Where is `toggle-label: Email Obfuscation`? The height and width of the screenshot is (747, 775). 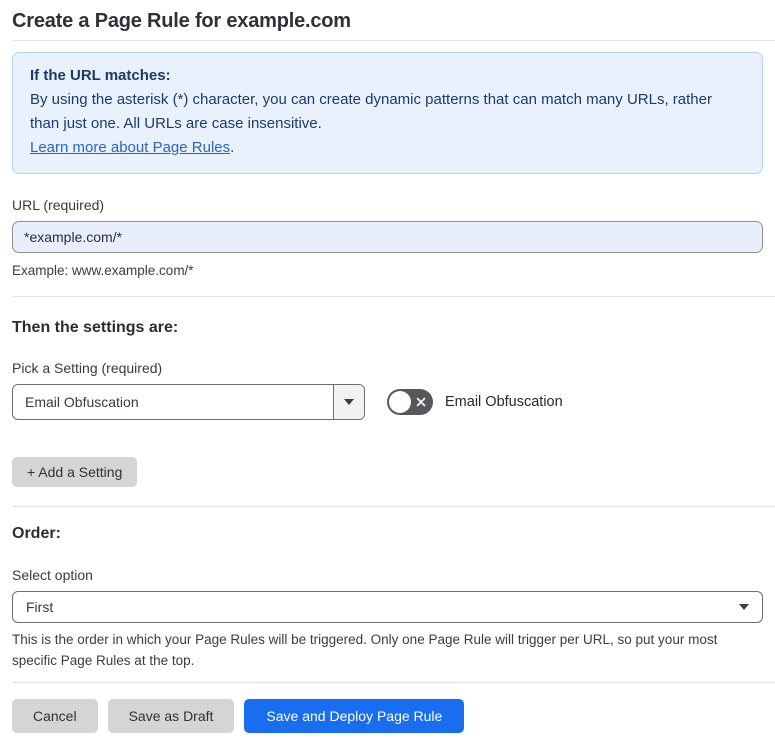 toggle-label: Email Obfuscation is located at coordinates (504, 402).